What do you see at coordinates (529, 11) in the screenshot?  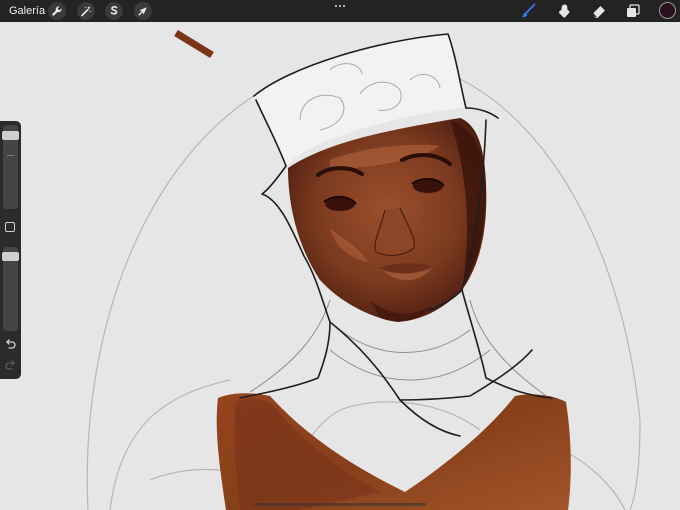 I see `brush-icon` at bounding box center [529, 11].